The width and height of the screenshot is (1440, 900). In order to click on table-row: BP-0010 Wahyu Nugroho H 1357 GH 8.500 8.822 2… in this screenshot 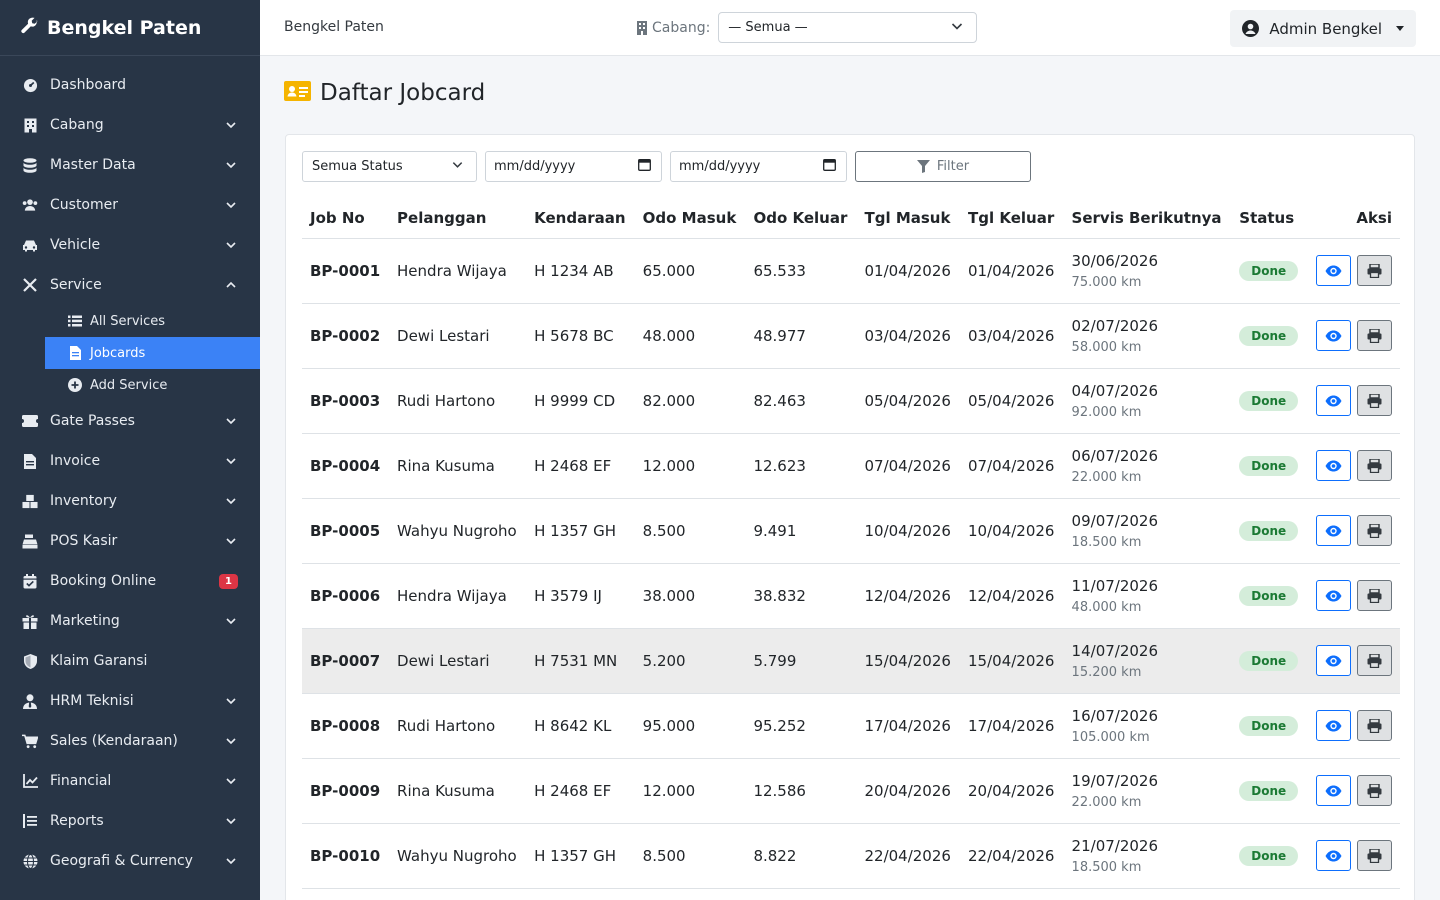, I will do `click(851, 856)`.